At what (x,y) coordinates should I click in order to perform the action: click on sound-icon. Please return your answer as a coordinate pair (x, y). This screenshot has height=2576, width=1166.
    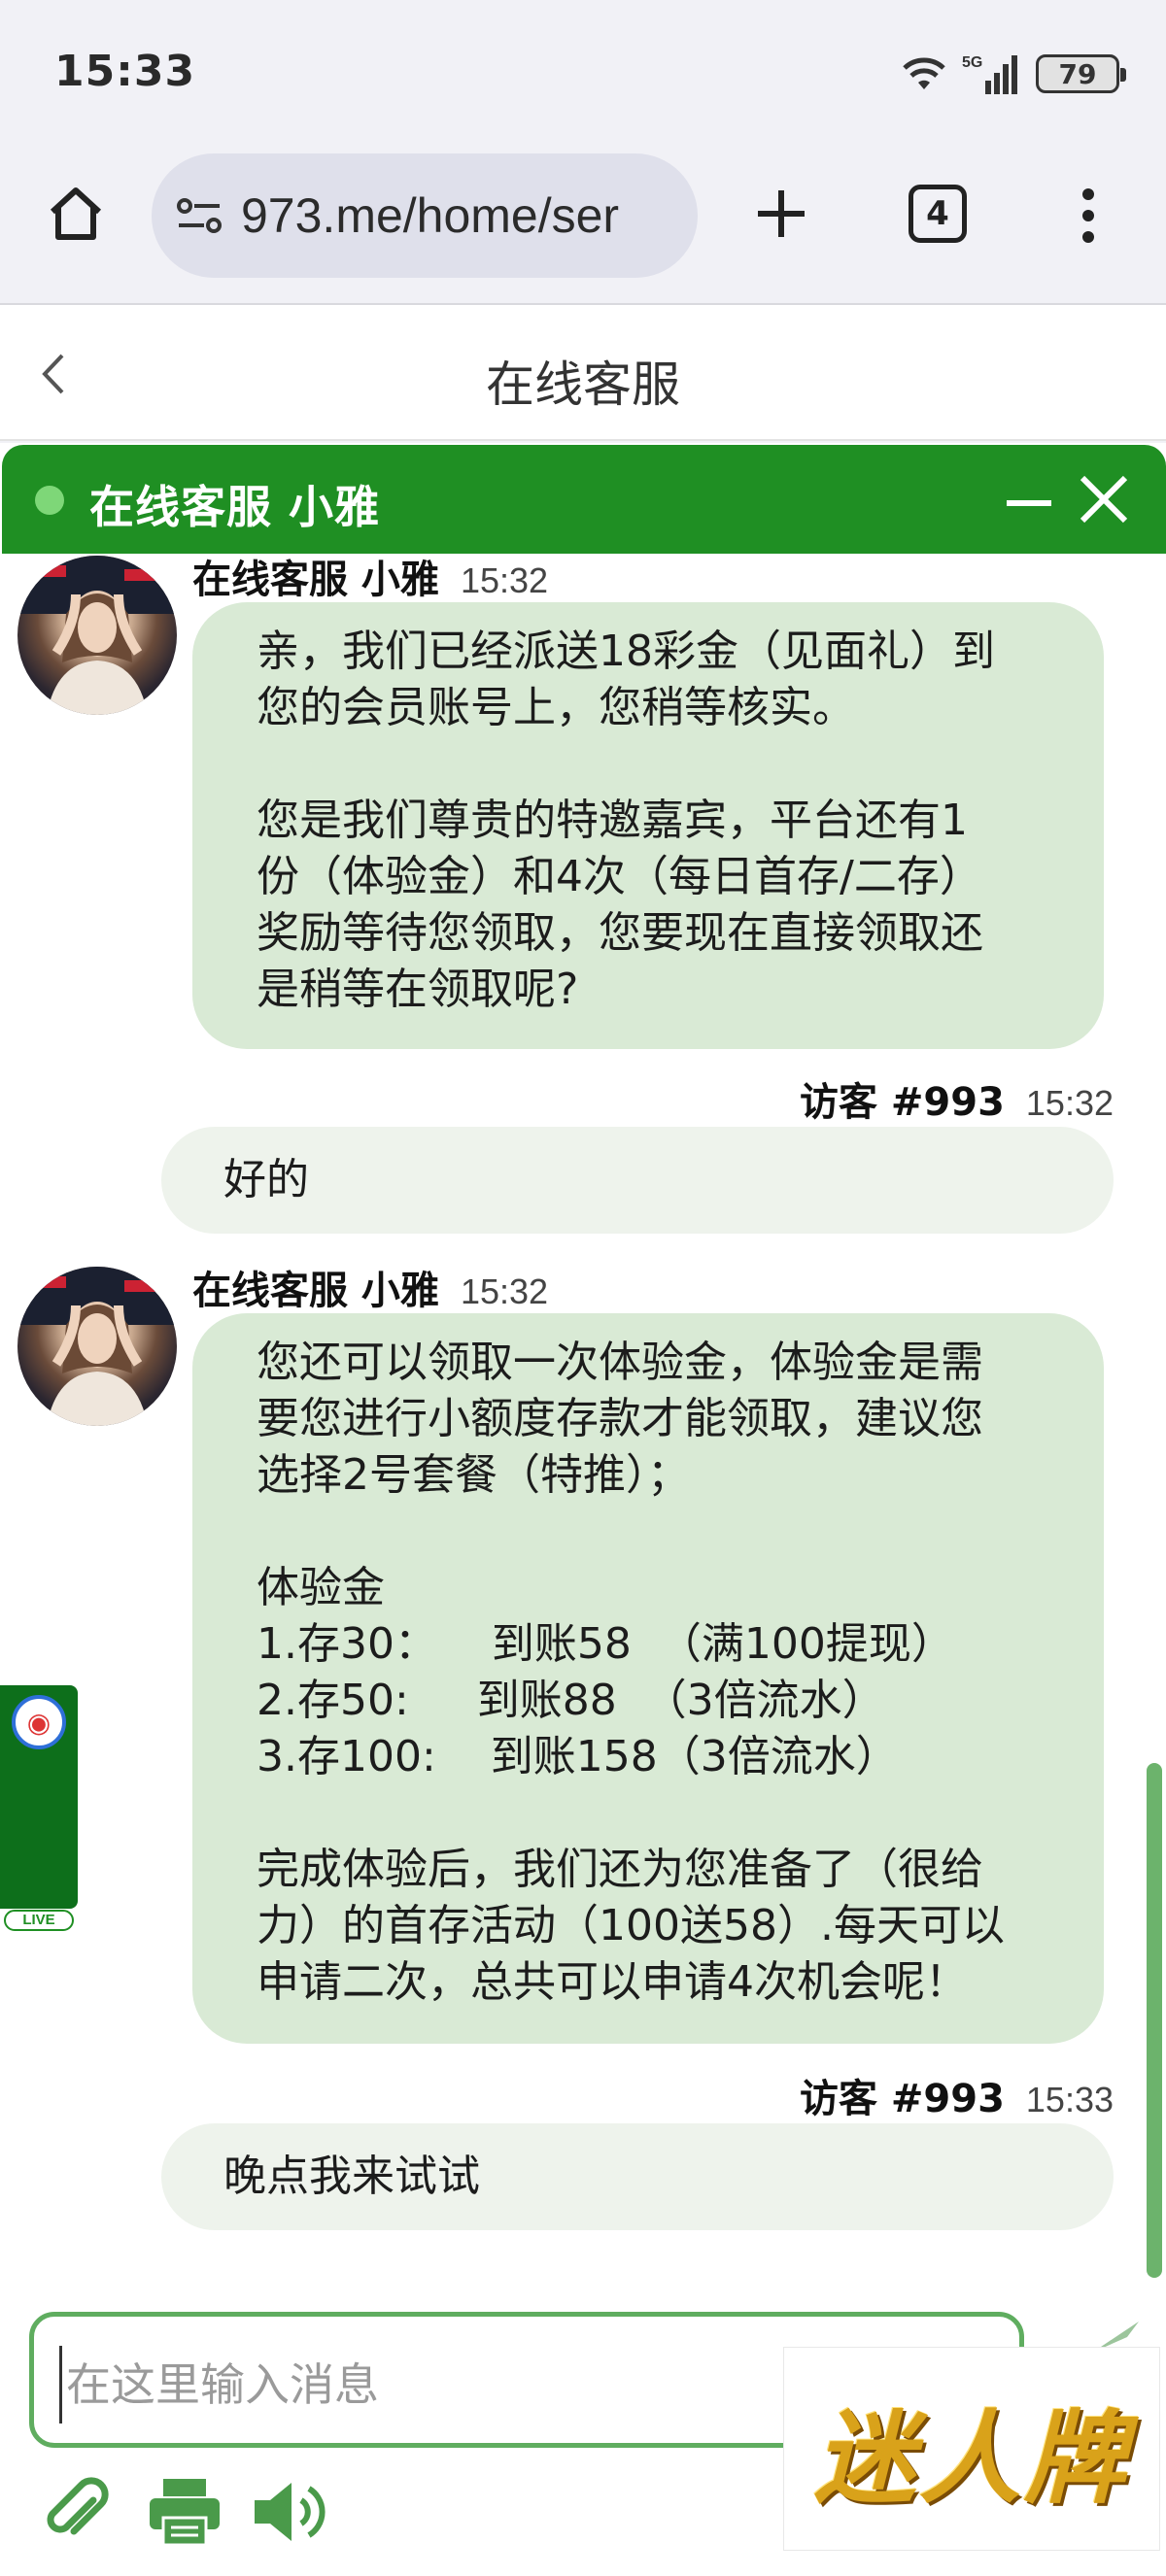
    Looking at the image, I should click on (290, 2512).